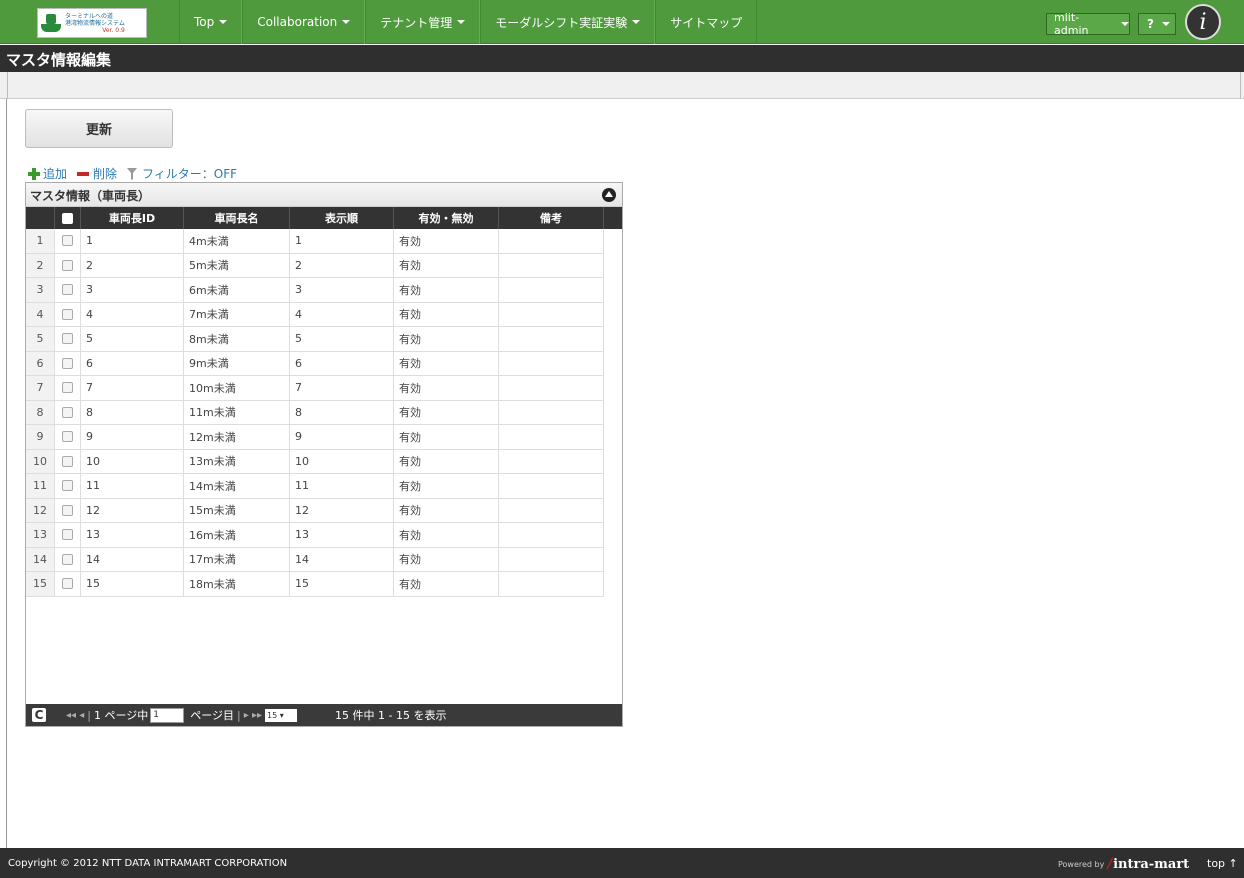  I want to click on cell-order: 14, so click(342, 559).